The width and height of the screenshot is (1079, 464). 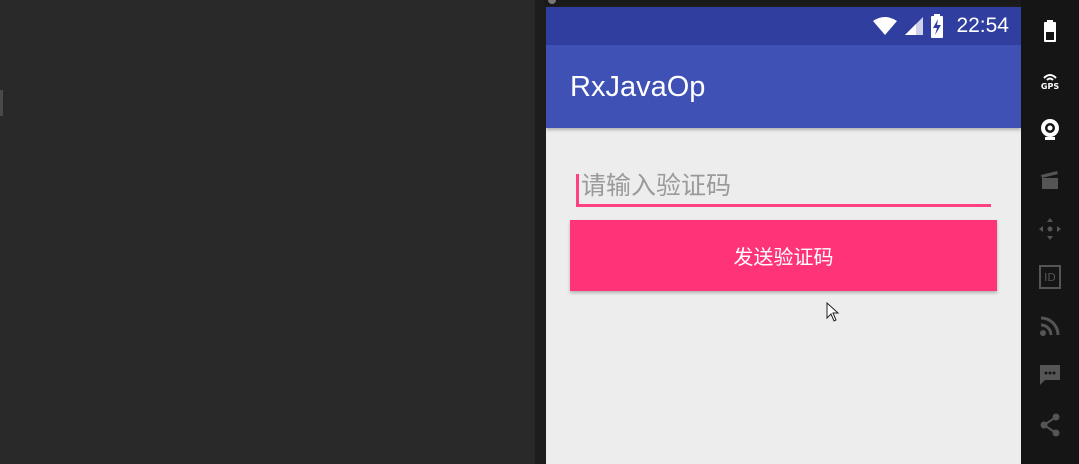 What do you see at coordinates (1050, 86) in the screenshot?
I see `gps-label: GPS` at bounding box center [1050, 86].